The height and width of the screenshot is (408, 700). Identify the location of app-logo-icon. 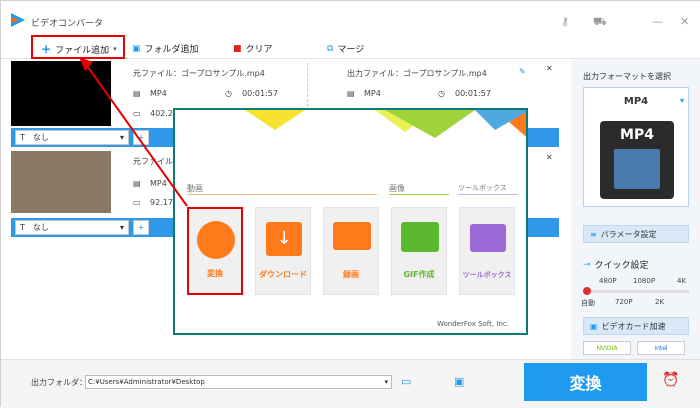
(18, 20).